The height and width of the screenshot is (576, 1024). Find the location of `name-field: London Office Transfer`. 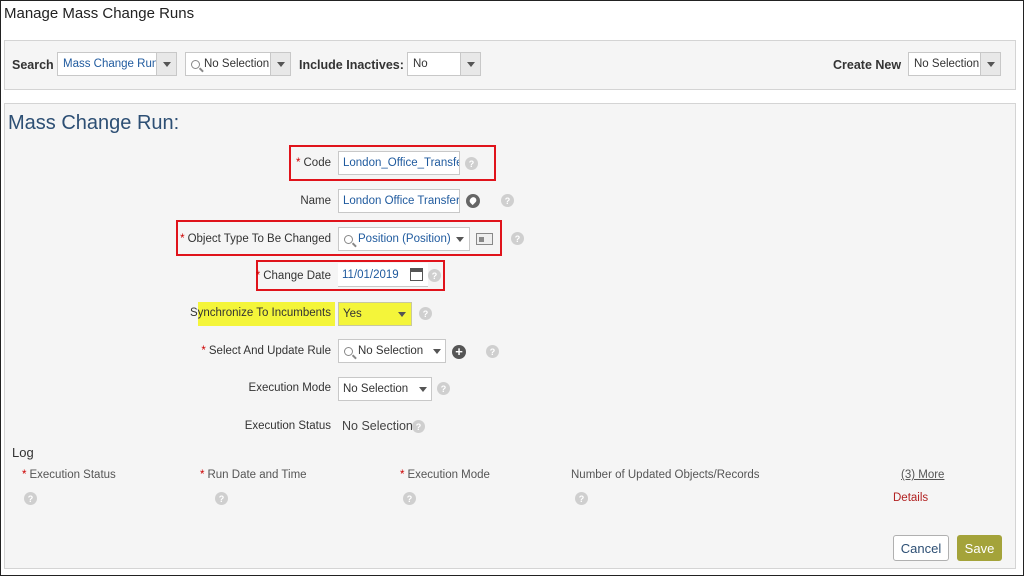

name-field: London Office Transfer is located at coordinates (399, 201).